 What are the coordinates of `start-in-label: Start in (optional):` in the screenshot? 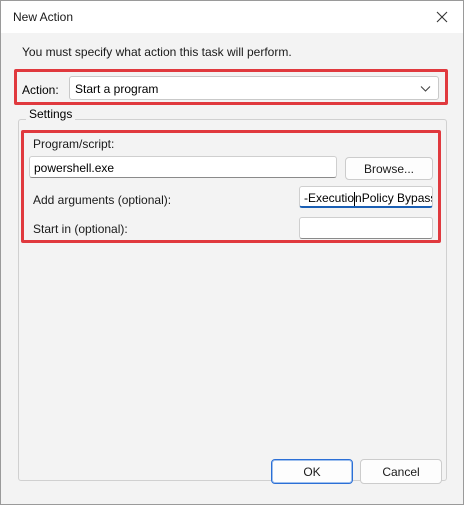 It's located at (80, 229).